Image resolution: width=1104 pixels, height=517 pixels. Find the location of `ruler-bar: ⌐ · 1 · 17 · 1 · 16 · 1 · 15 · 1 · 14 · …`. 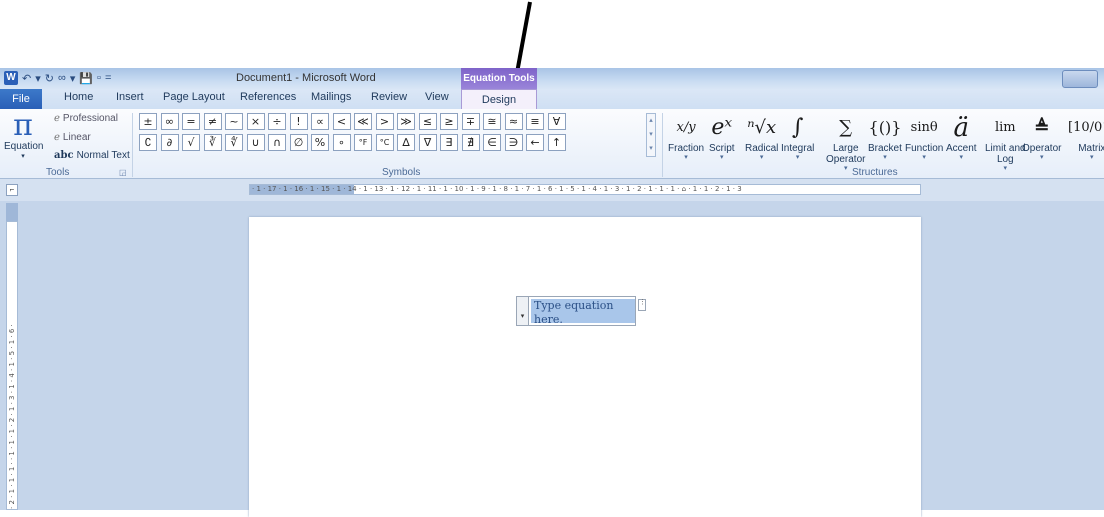

ruler-bar: ⌐ · 1 · 17 · 1 · 16 · 1 · 15 · 1 · 14 · … is located at coordinates (552, 190).